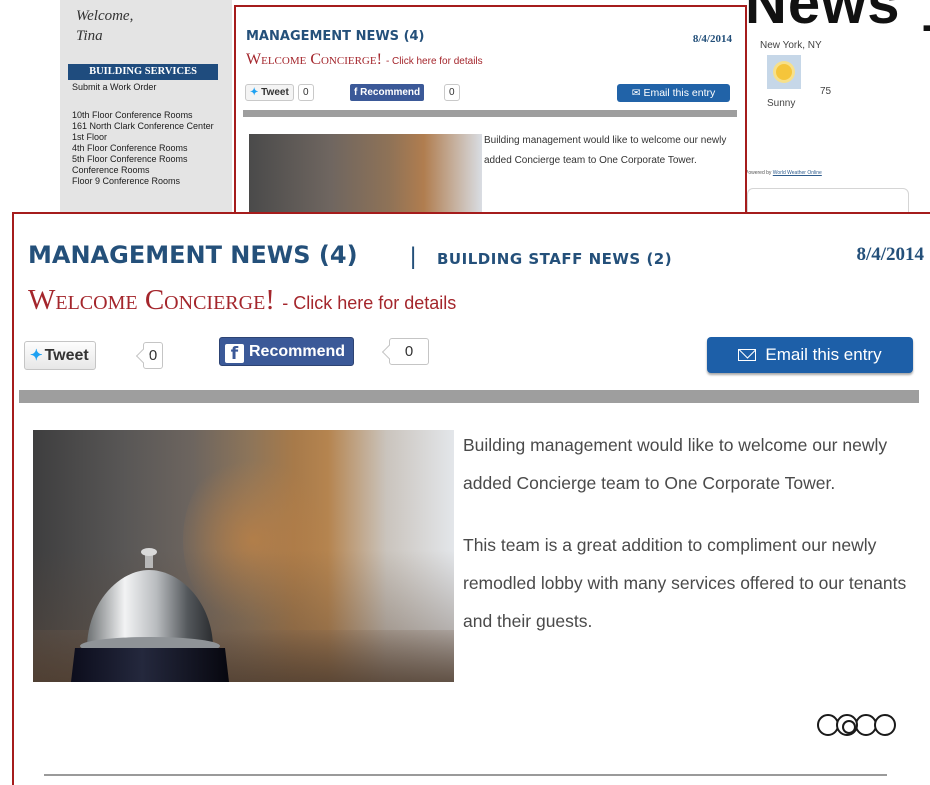 The image size is (930, 785). What do you see at coordinates (130, 159) in the screenshot?
I see `sidebar-link: 5th Floor Conference Rooms` at bounding box center [130, 159].